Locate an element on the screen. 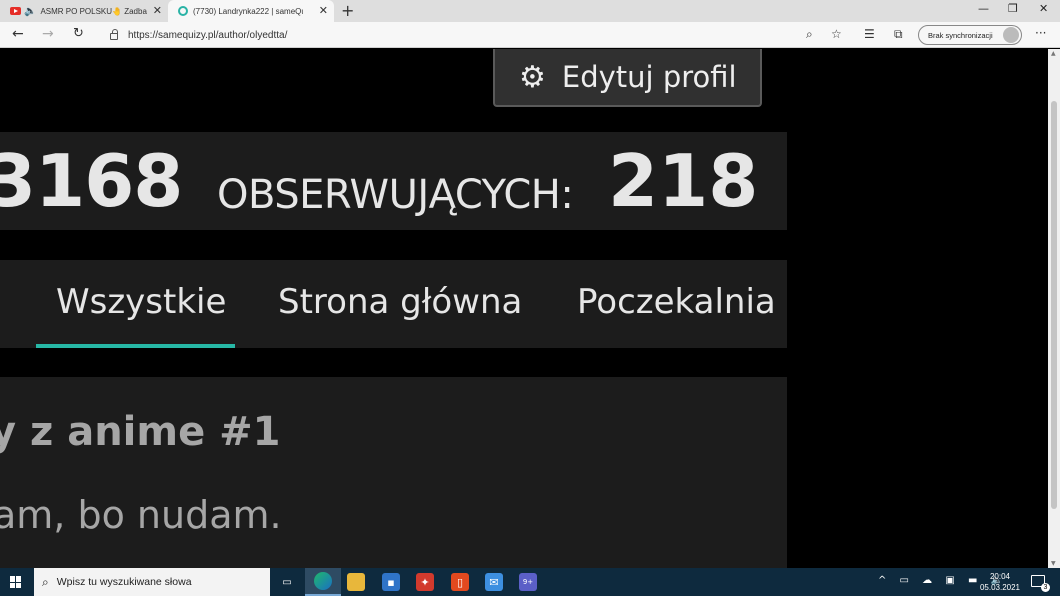 This screenshot has width=1060, height=596. quiz-description: am, bo nudam. is located at coordinates (141, 515).